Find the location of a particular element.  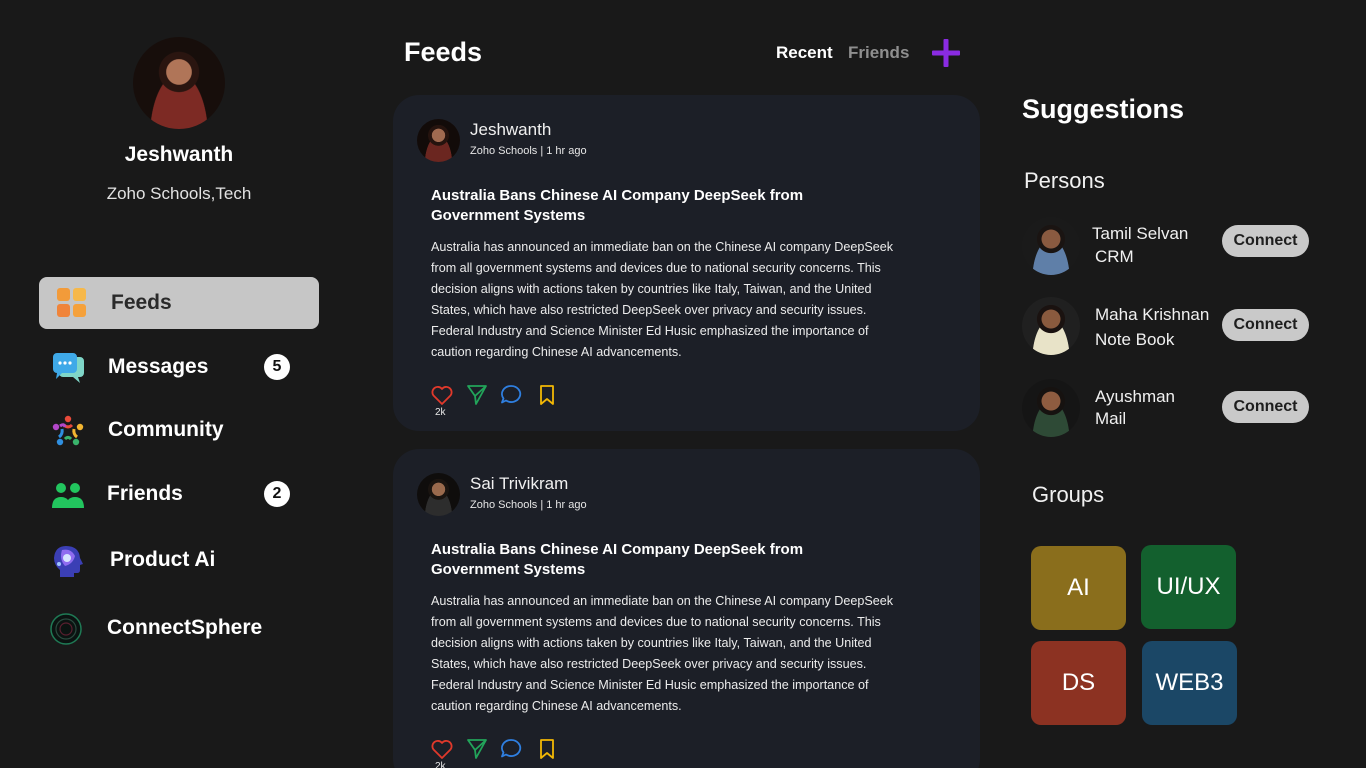

people-icon is located at coordinates (68, 495).